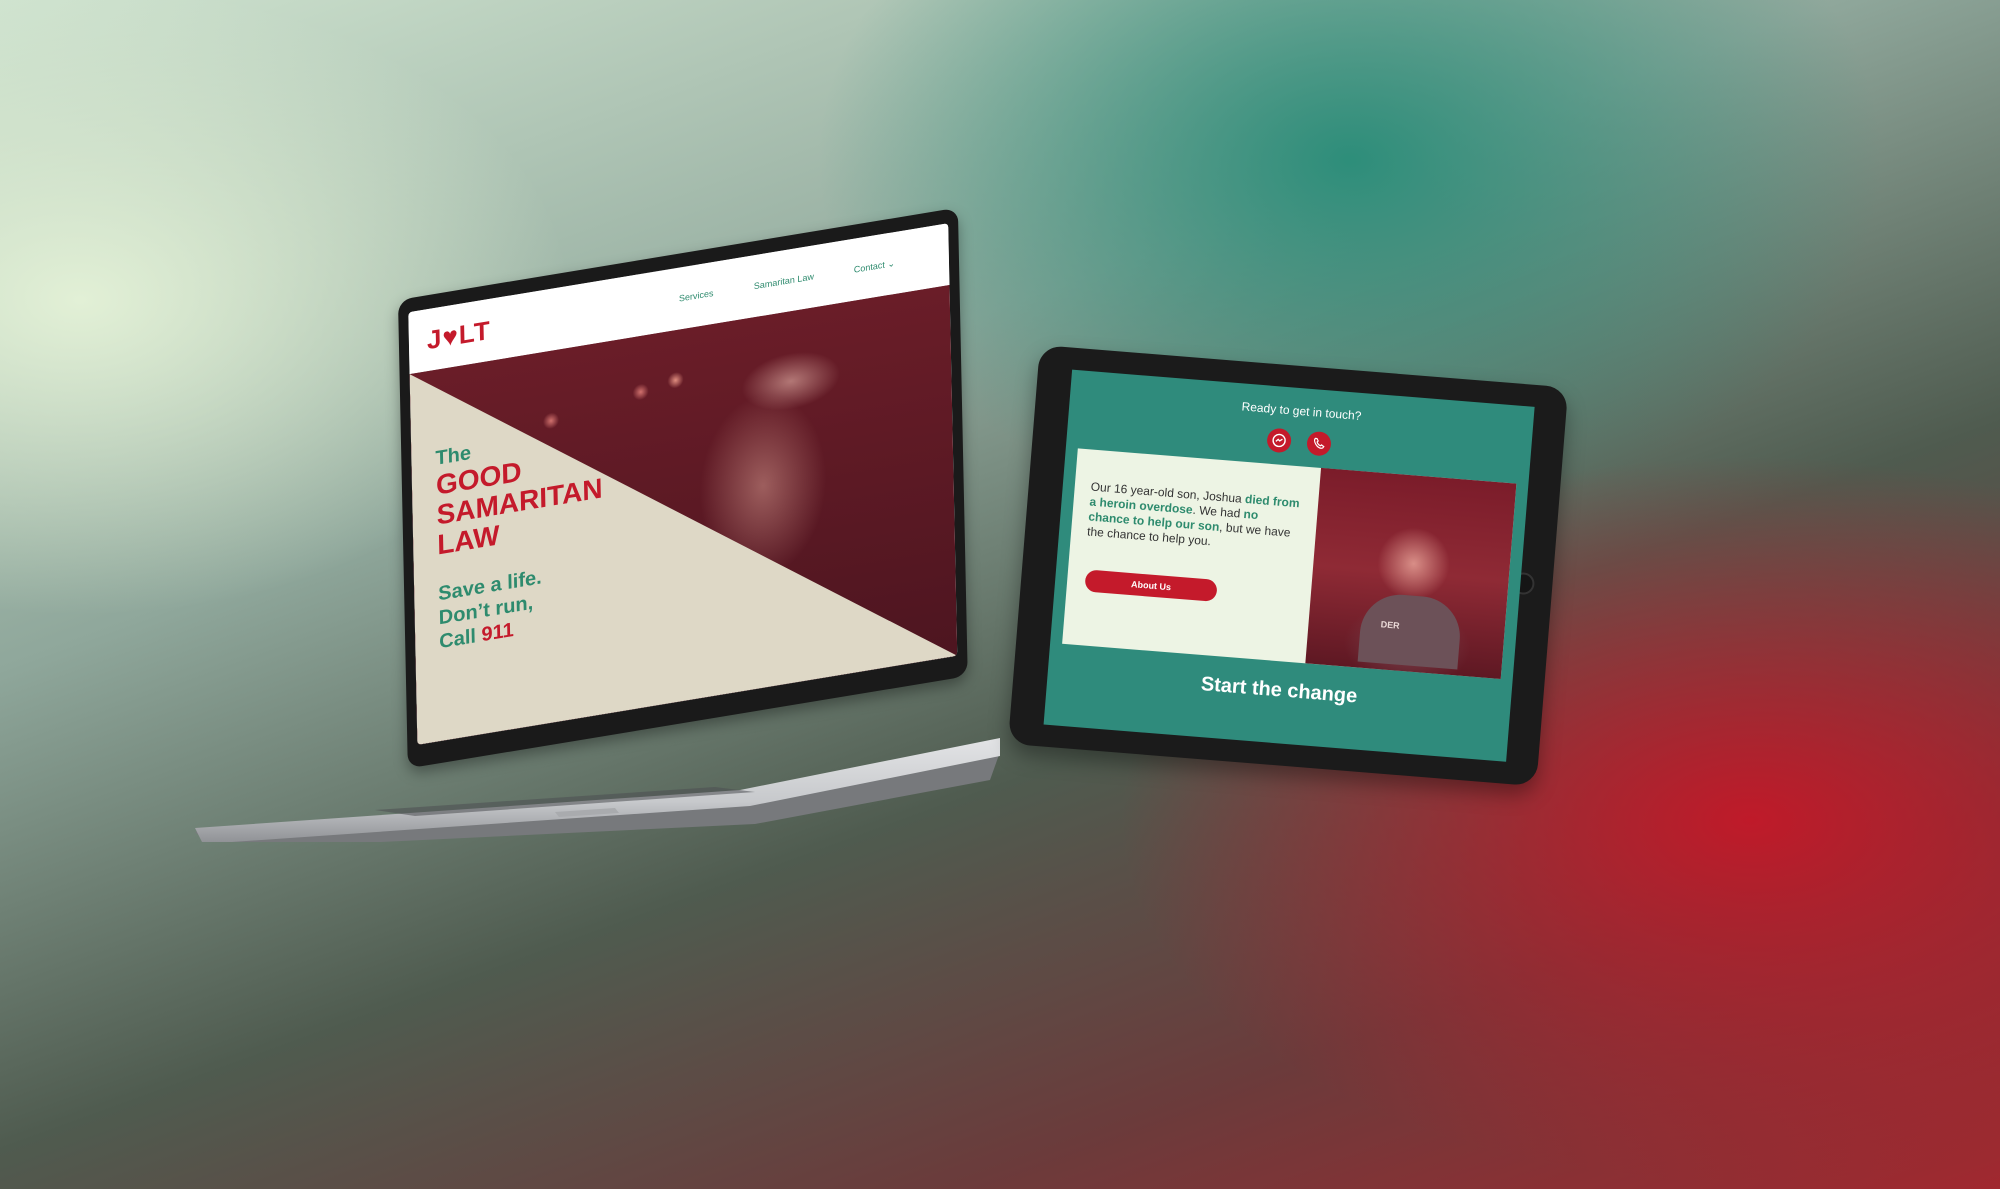 The height and width of the screenshot is (1189, 2000). Describe the element at coordinates (597, 790) in the screenshot. I see `laptop-base` at that location.